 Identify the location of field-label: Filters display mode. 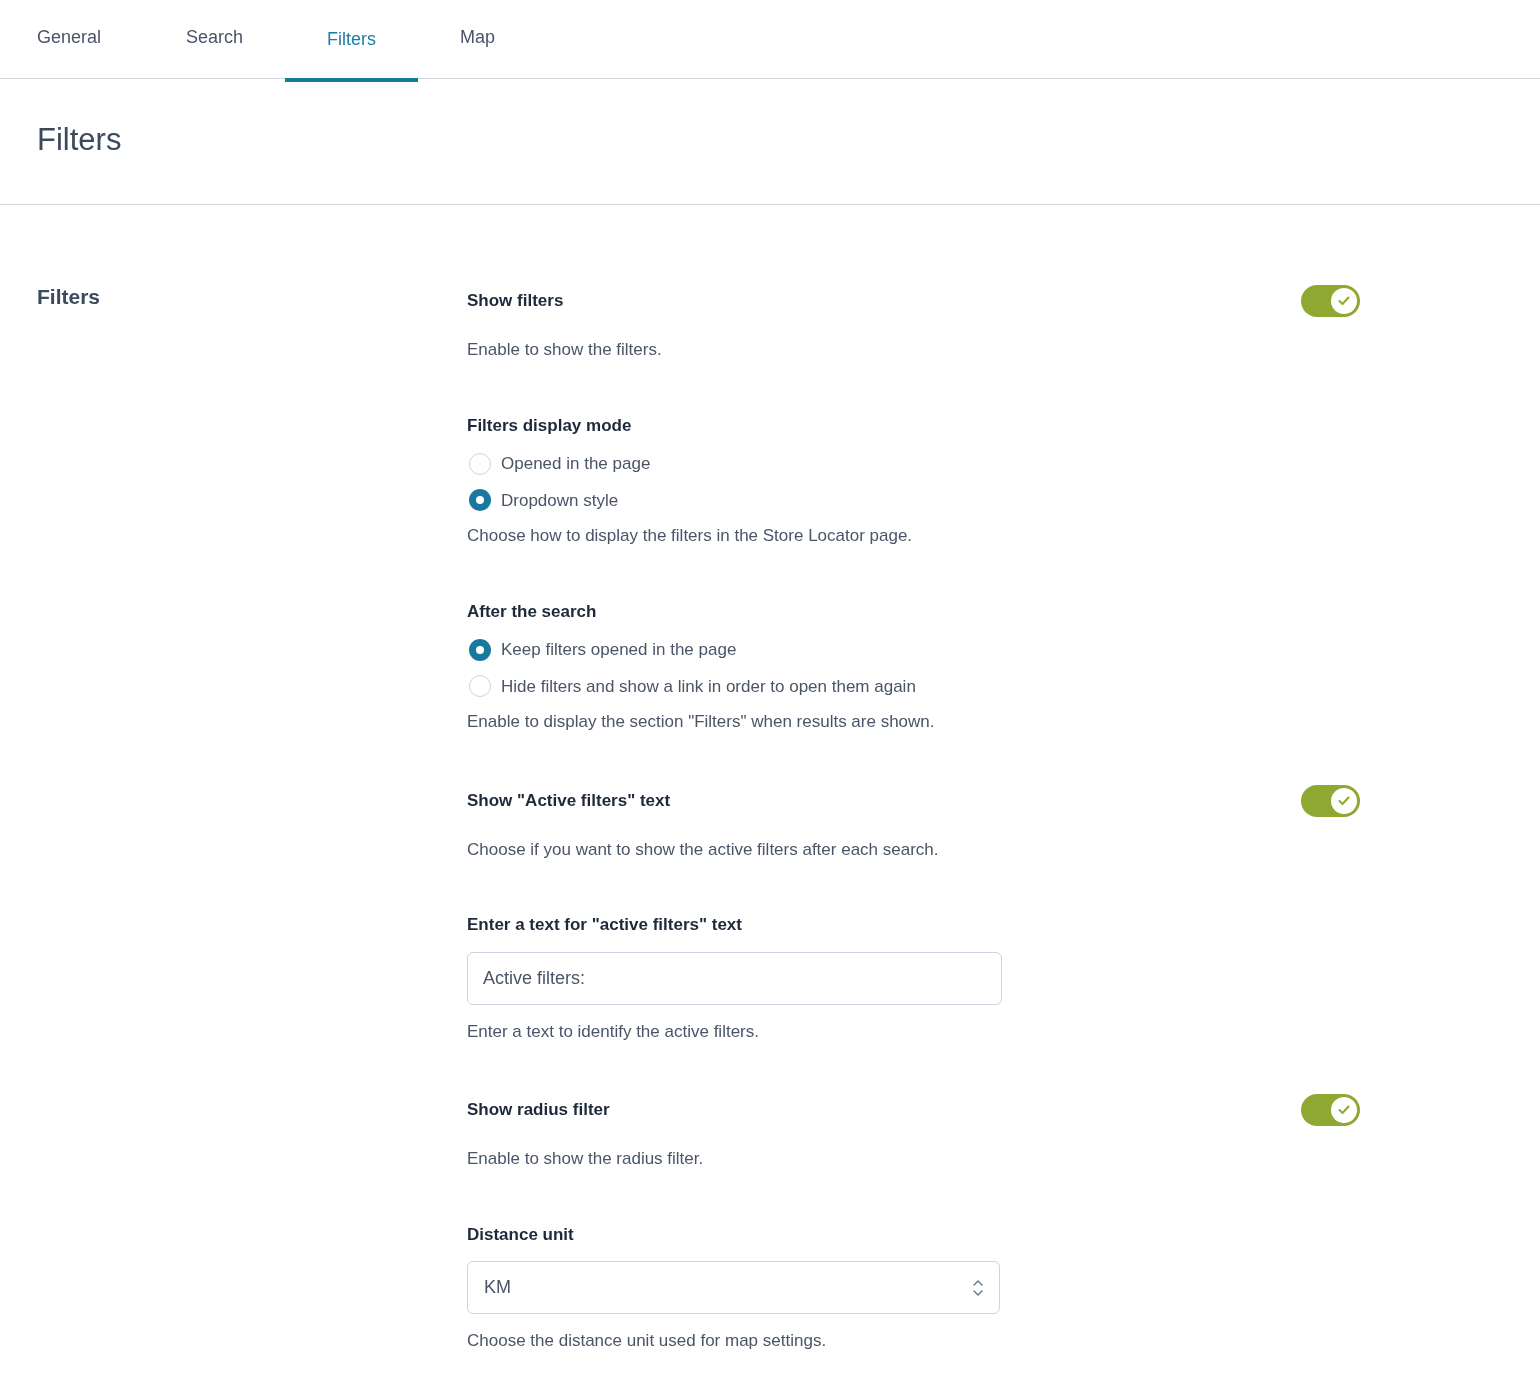
(549, 425).